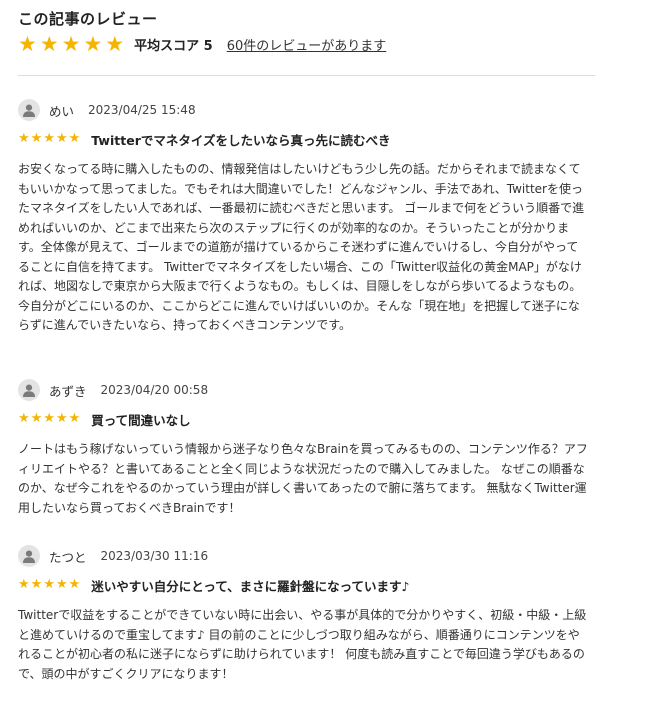 The height and width of the screenshot is (709, 668). I want to click on divider, so click(306, 75).